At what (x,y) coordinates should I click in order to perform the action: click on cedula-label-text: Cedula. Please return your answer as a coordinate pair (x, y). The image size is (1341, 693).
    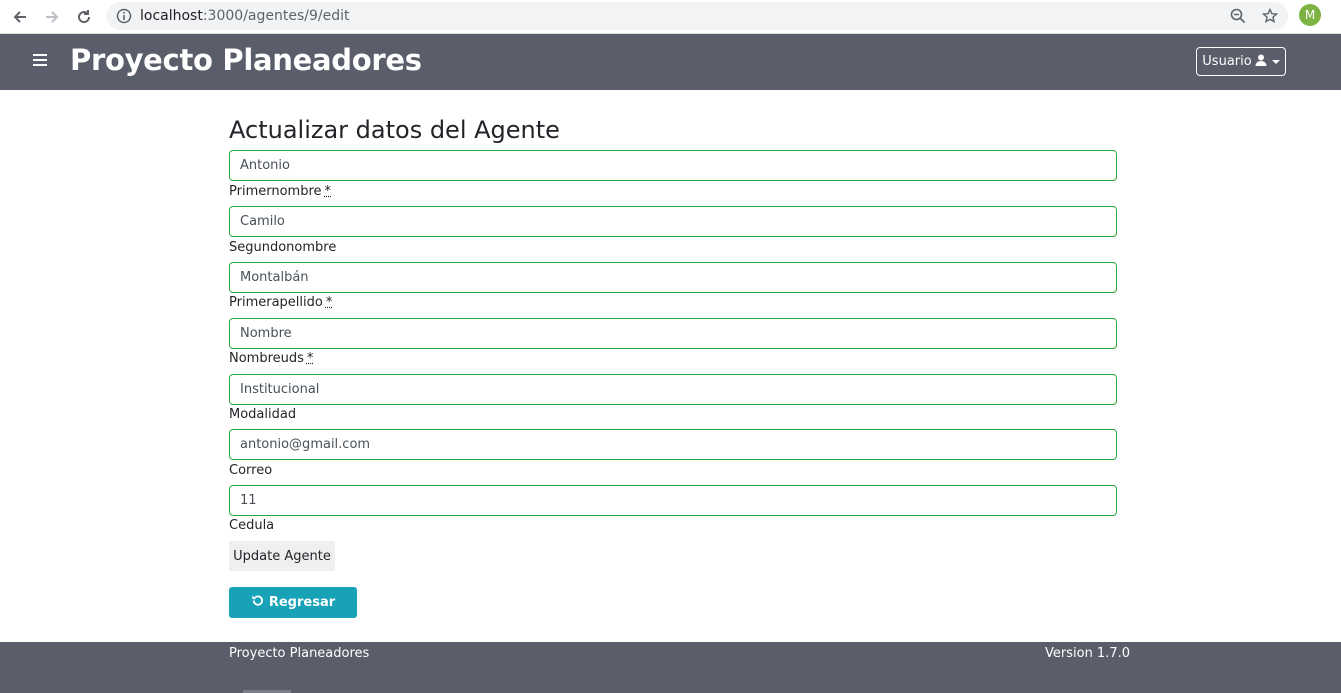
    Looking at the image, I should click on (252, 525).